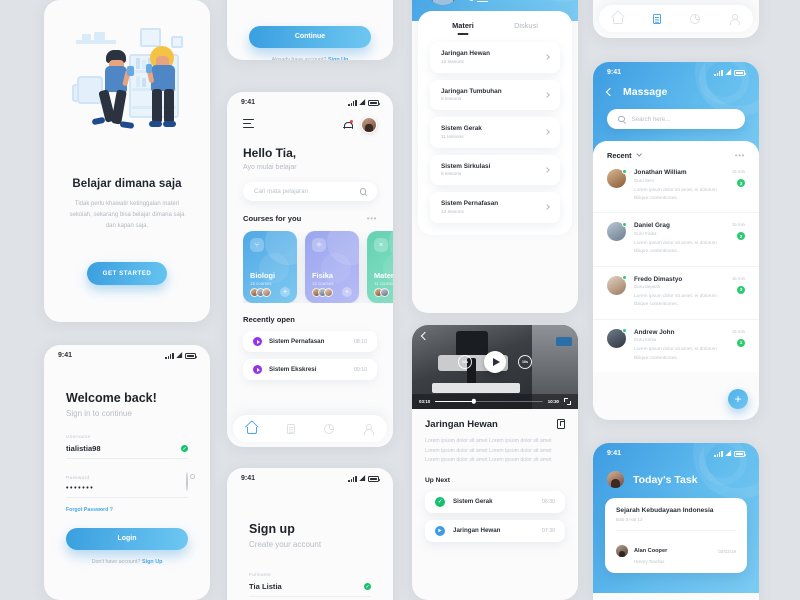  What do you see at coordinates (248, 102) in the screenshot?
I see `status-time: 9:41` at bounding box center [248, 102].